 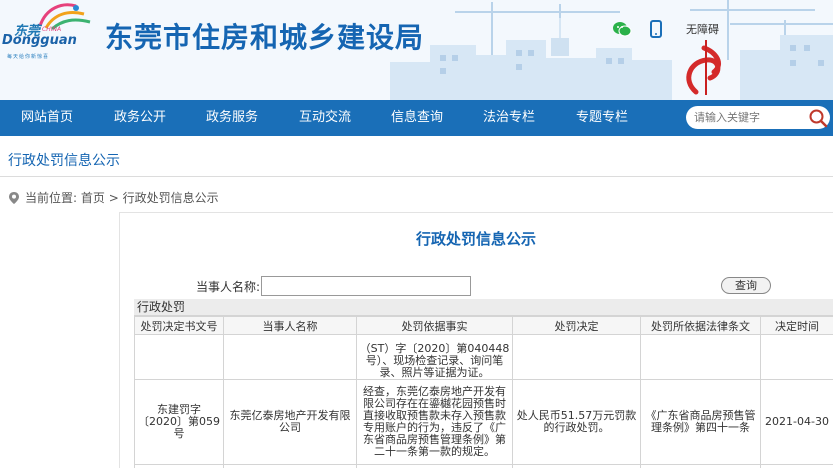 What do you see at coordinates (171, 197) in the screenshot?
I see `breadcrumb-current-link: 行政处罚信息公示` at bounding box center [171, 197].